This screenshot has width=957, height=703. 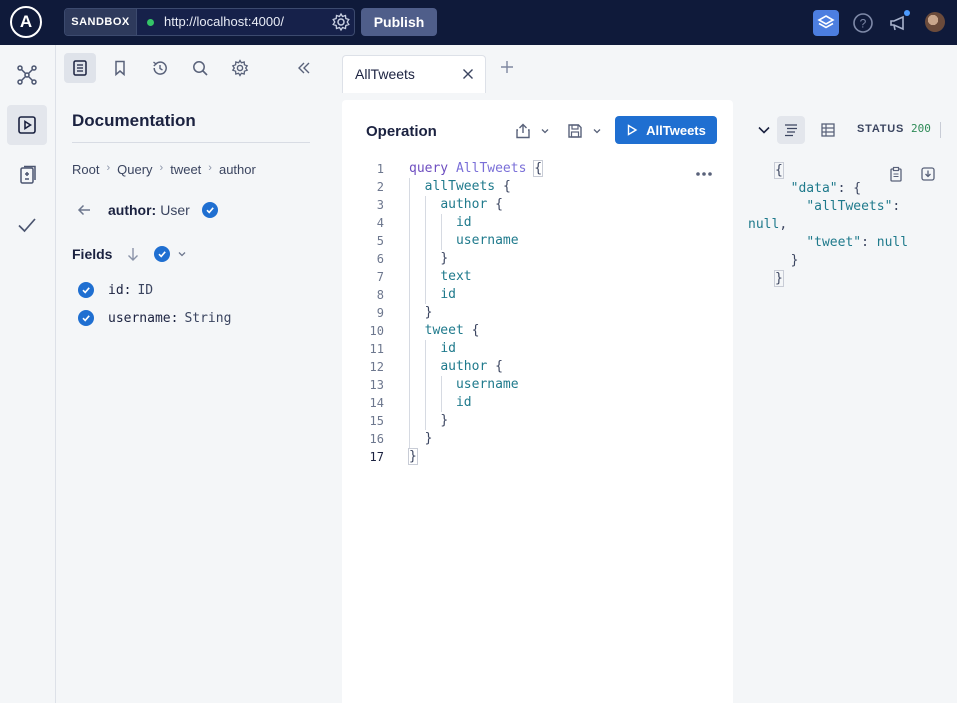 I want to click on left-rail, so click(x=28, y=374).